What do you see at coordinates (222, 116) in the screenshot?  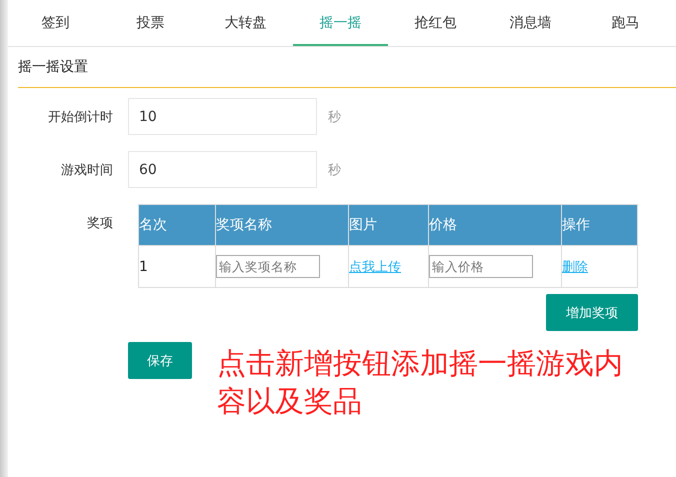 I see `input-field: 10` at bounding box center [222, 116].